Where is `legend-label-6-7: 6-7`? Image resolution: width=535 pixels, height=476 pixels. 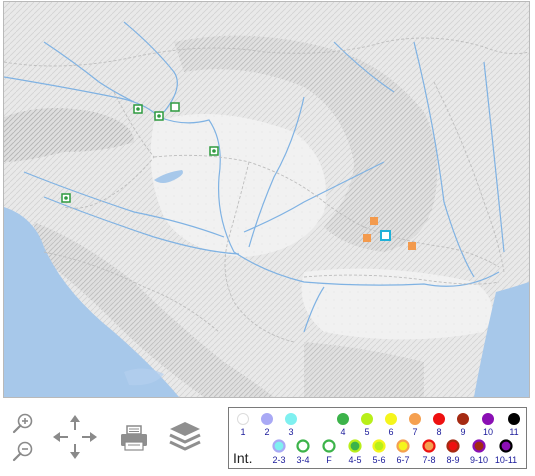 legend-label-6-7: 6-7 is located at coordinates (402, 460).